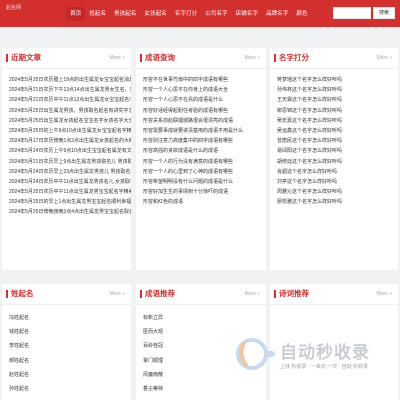 Image resolution: width=400 pixels, height=400 pixels. I want to click on surname-panel: 姓起名 More » 冯姓起名 钱姓起名 李姓起名 郝姓起名 赵姓起名 孙姓起名, so click(66, 342).